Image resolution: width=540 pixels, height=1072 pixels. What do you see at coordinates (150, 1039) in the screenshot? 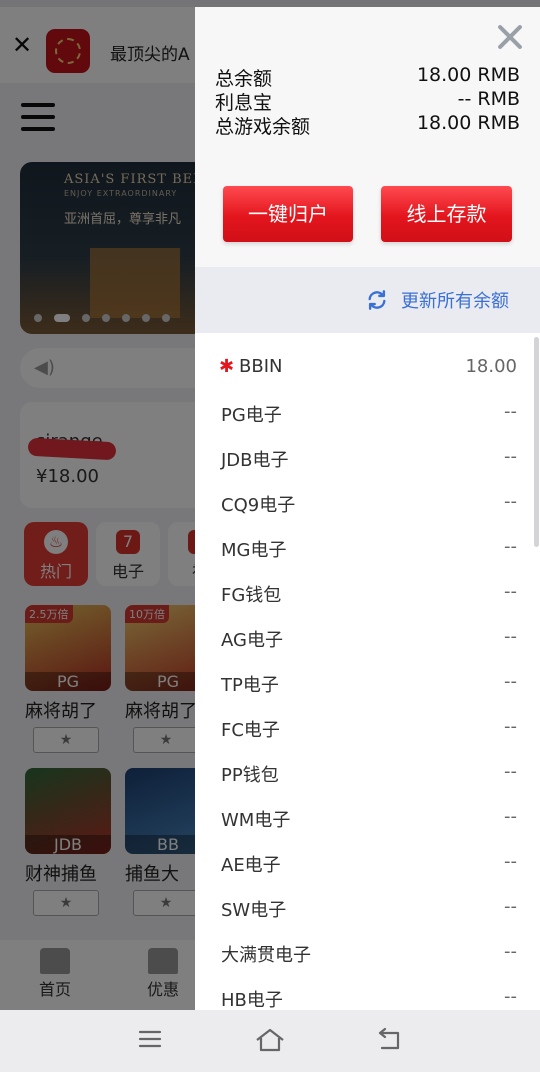
I see `menu-icon` at bounding box center [150, 1039].